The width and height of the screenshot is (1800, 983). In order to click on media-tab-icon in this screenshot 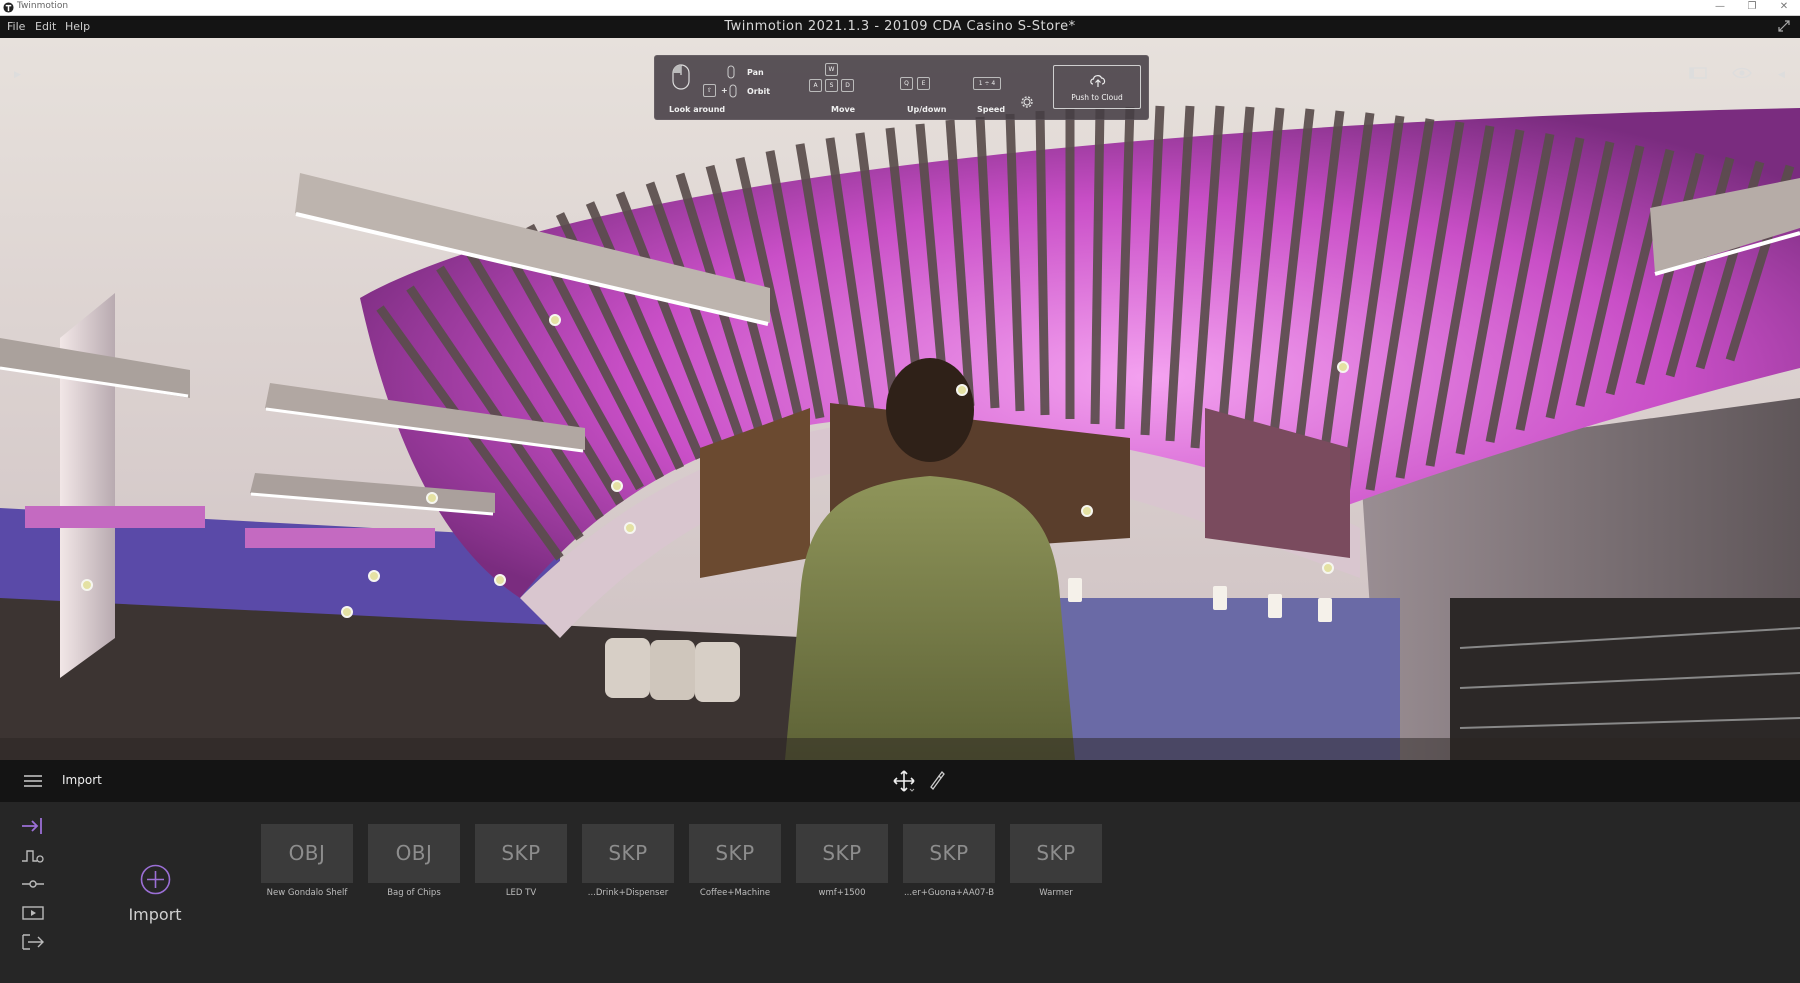, I will do `click(33, 913)`.